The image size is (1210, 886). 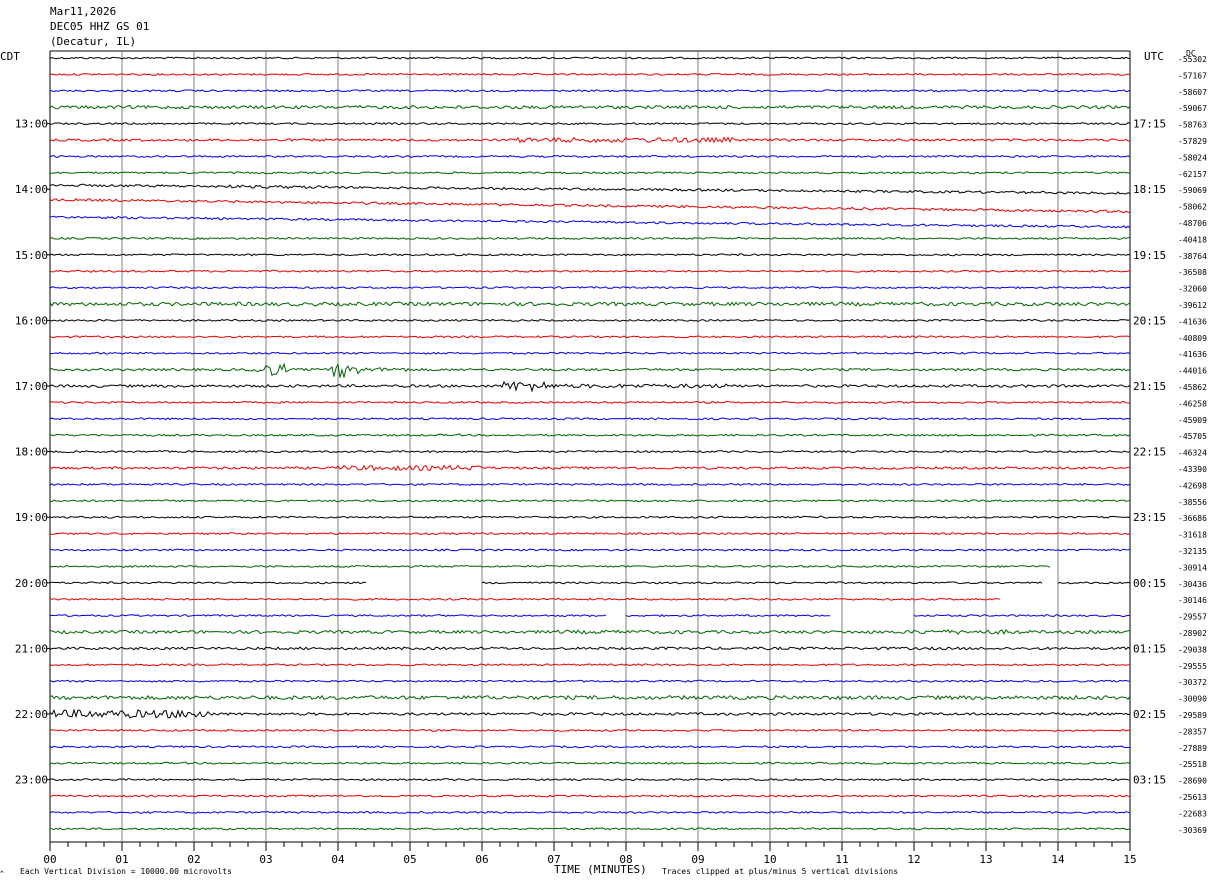 I want to click on dc-offset-label: -48706, so click(x=1192, y=223).